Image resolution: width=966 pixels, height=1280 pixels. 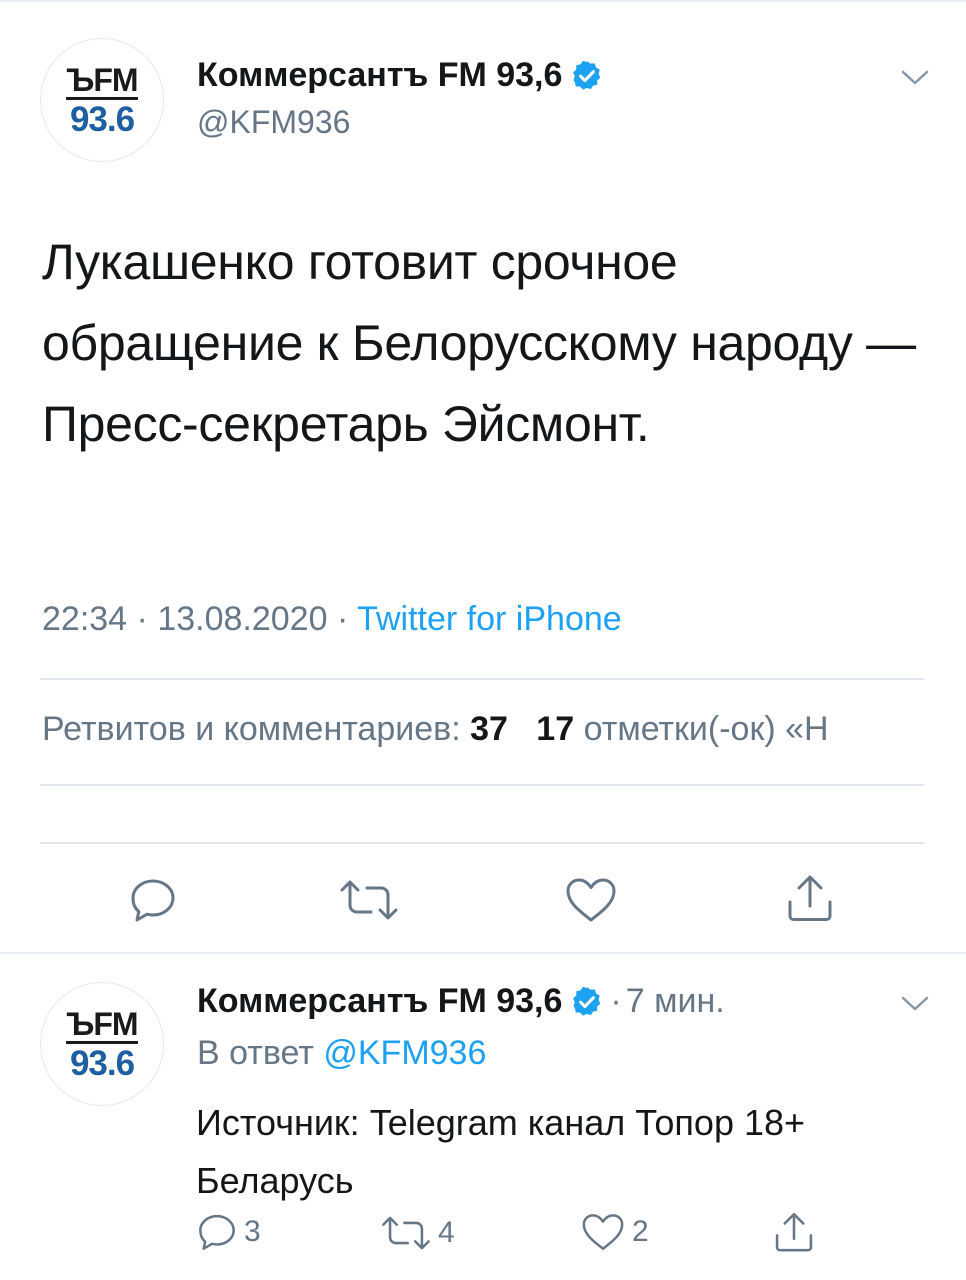 I want to click on retweet-button, so click(x=369, y=900).